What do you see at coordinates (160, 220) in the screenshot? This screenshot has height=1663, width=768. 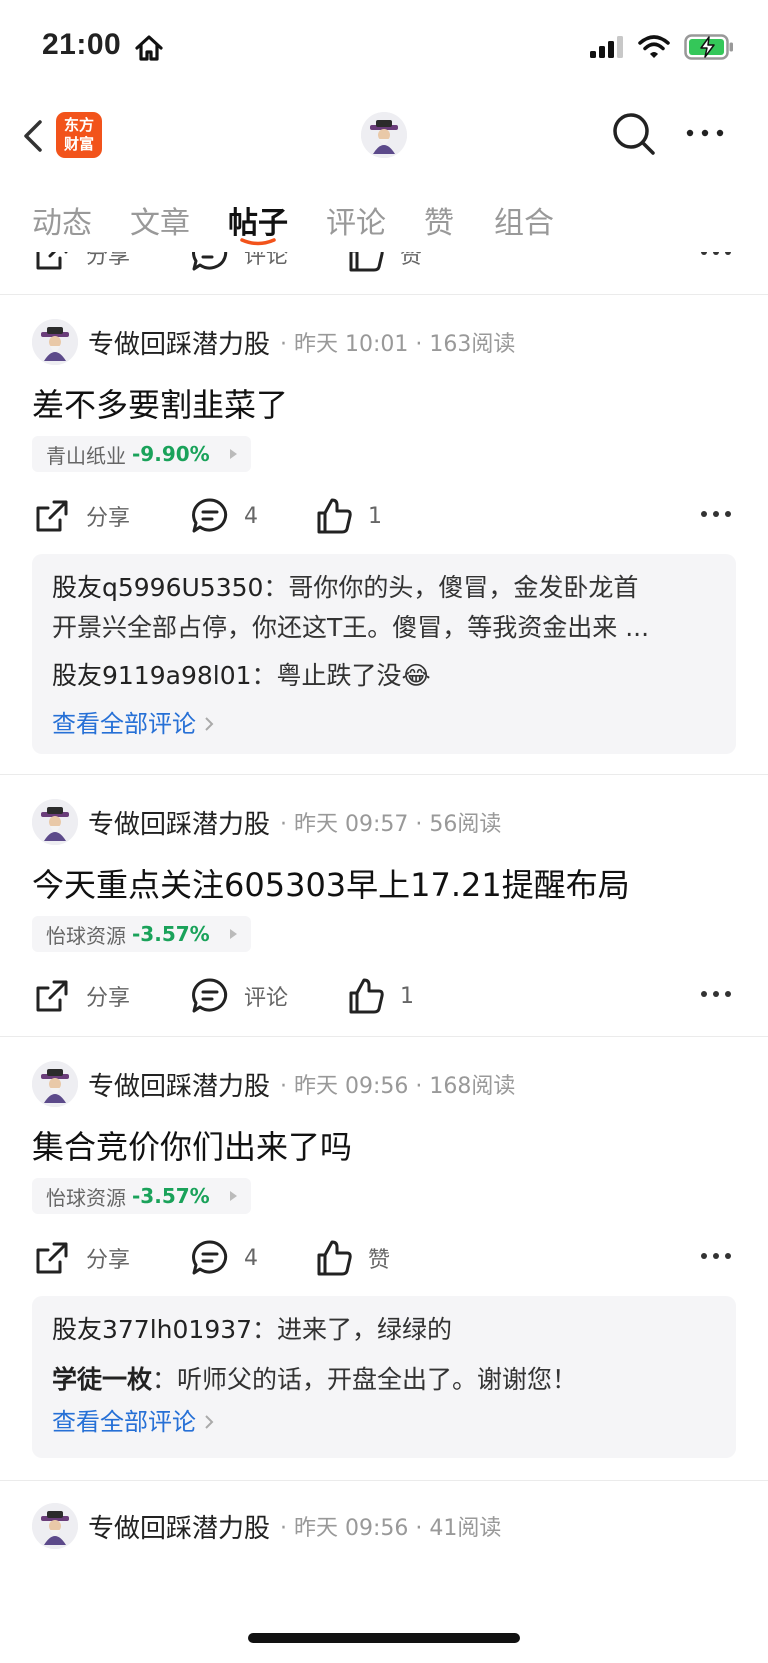 I see `tab-articles: 文章` at bounding box center [160, 220].